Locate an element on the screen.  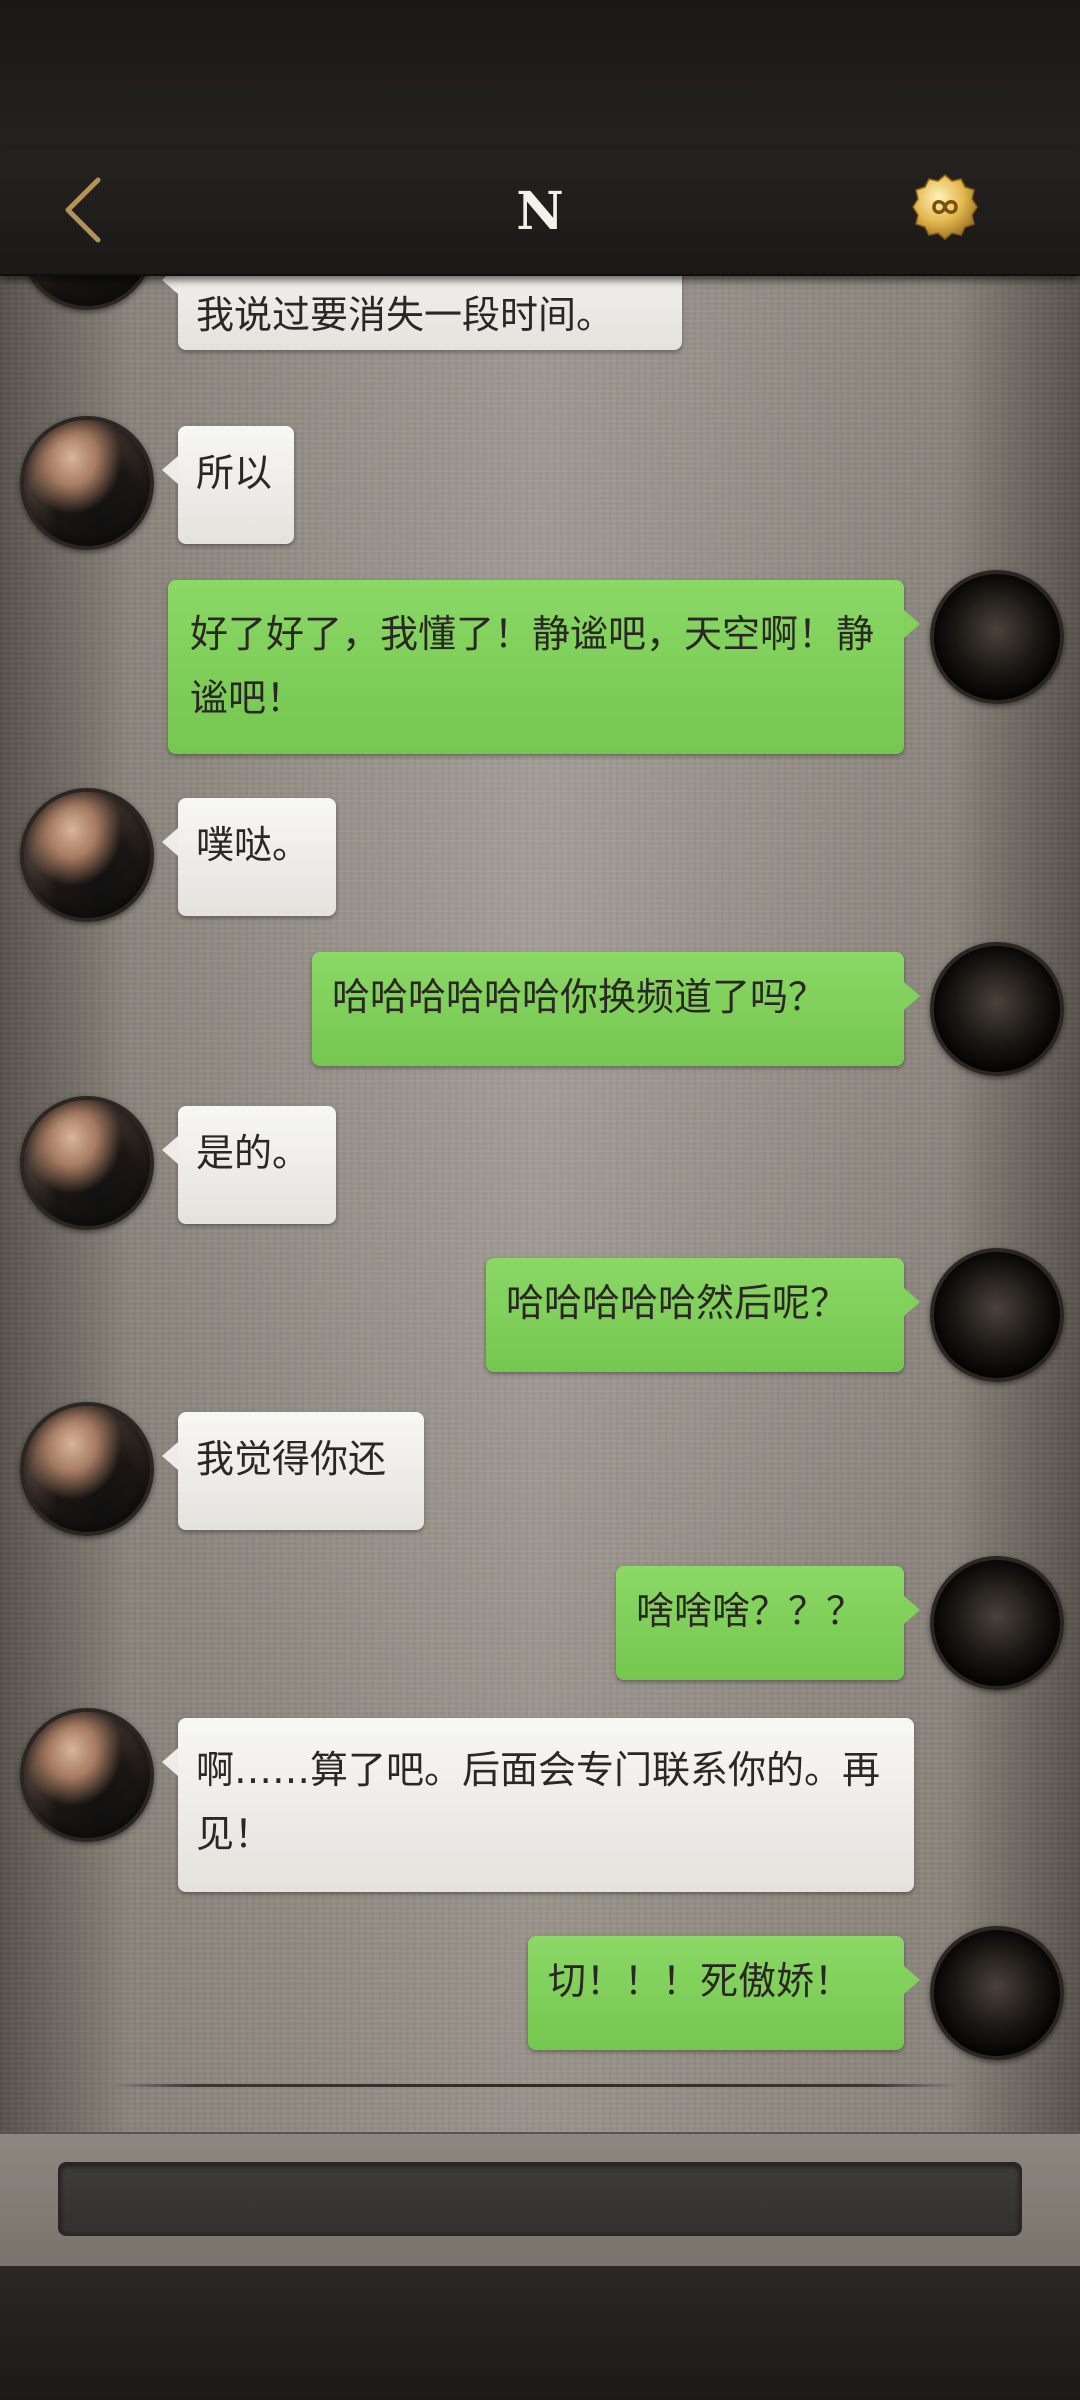
coin-button is located at coordinates (945, 207).